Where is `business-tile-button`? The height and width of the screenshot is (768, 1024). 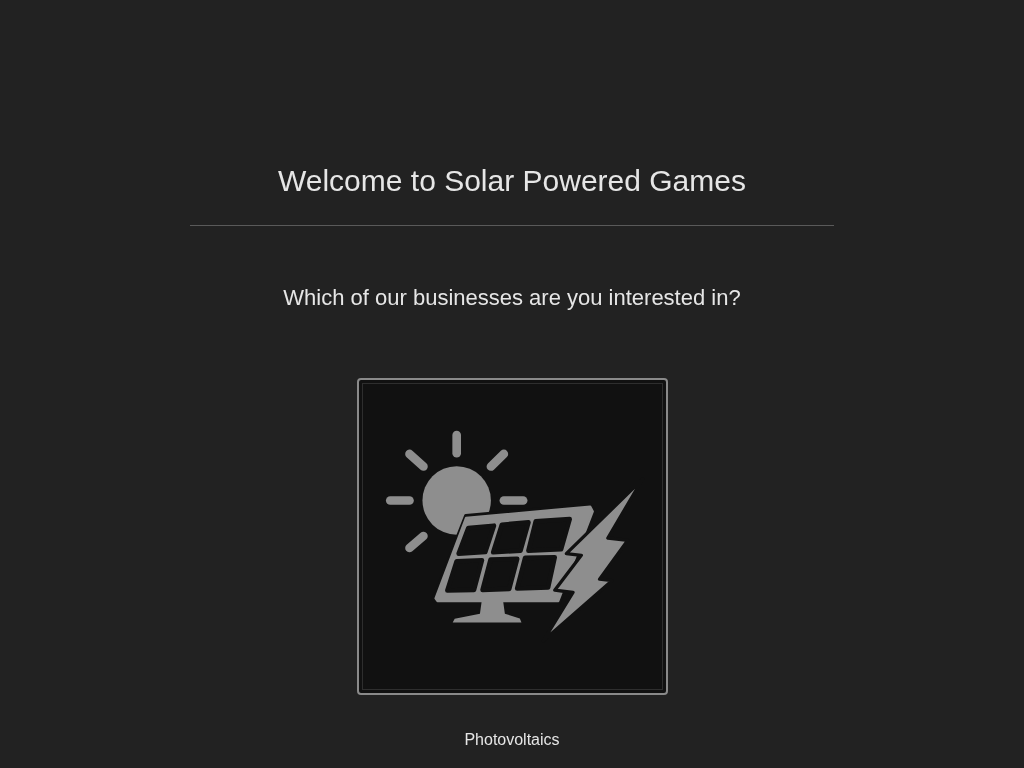
business-tile-button is located at coordinates (512, 536).